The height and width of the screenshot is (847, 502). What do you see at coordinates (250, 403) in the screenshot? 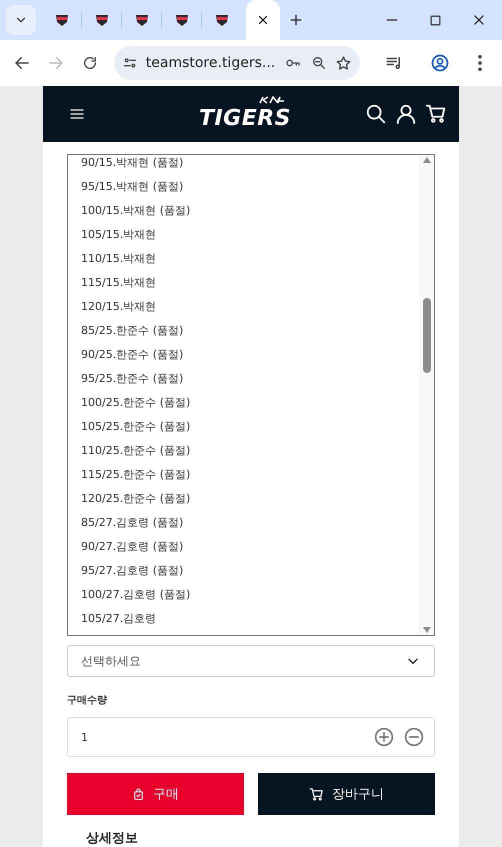
I see `option-item: 100/25.한준수 (품절)` at bounding box center [250, 403].